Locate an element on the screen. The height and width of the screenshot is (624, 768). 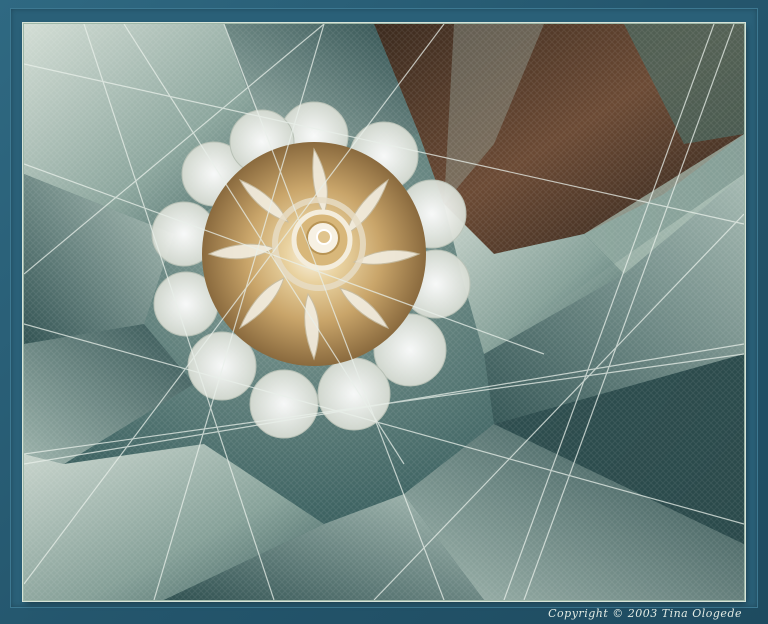
copyright-caption: Copyright © 2003 Tina Ologede is located at coordinates (645, 613).